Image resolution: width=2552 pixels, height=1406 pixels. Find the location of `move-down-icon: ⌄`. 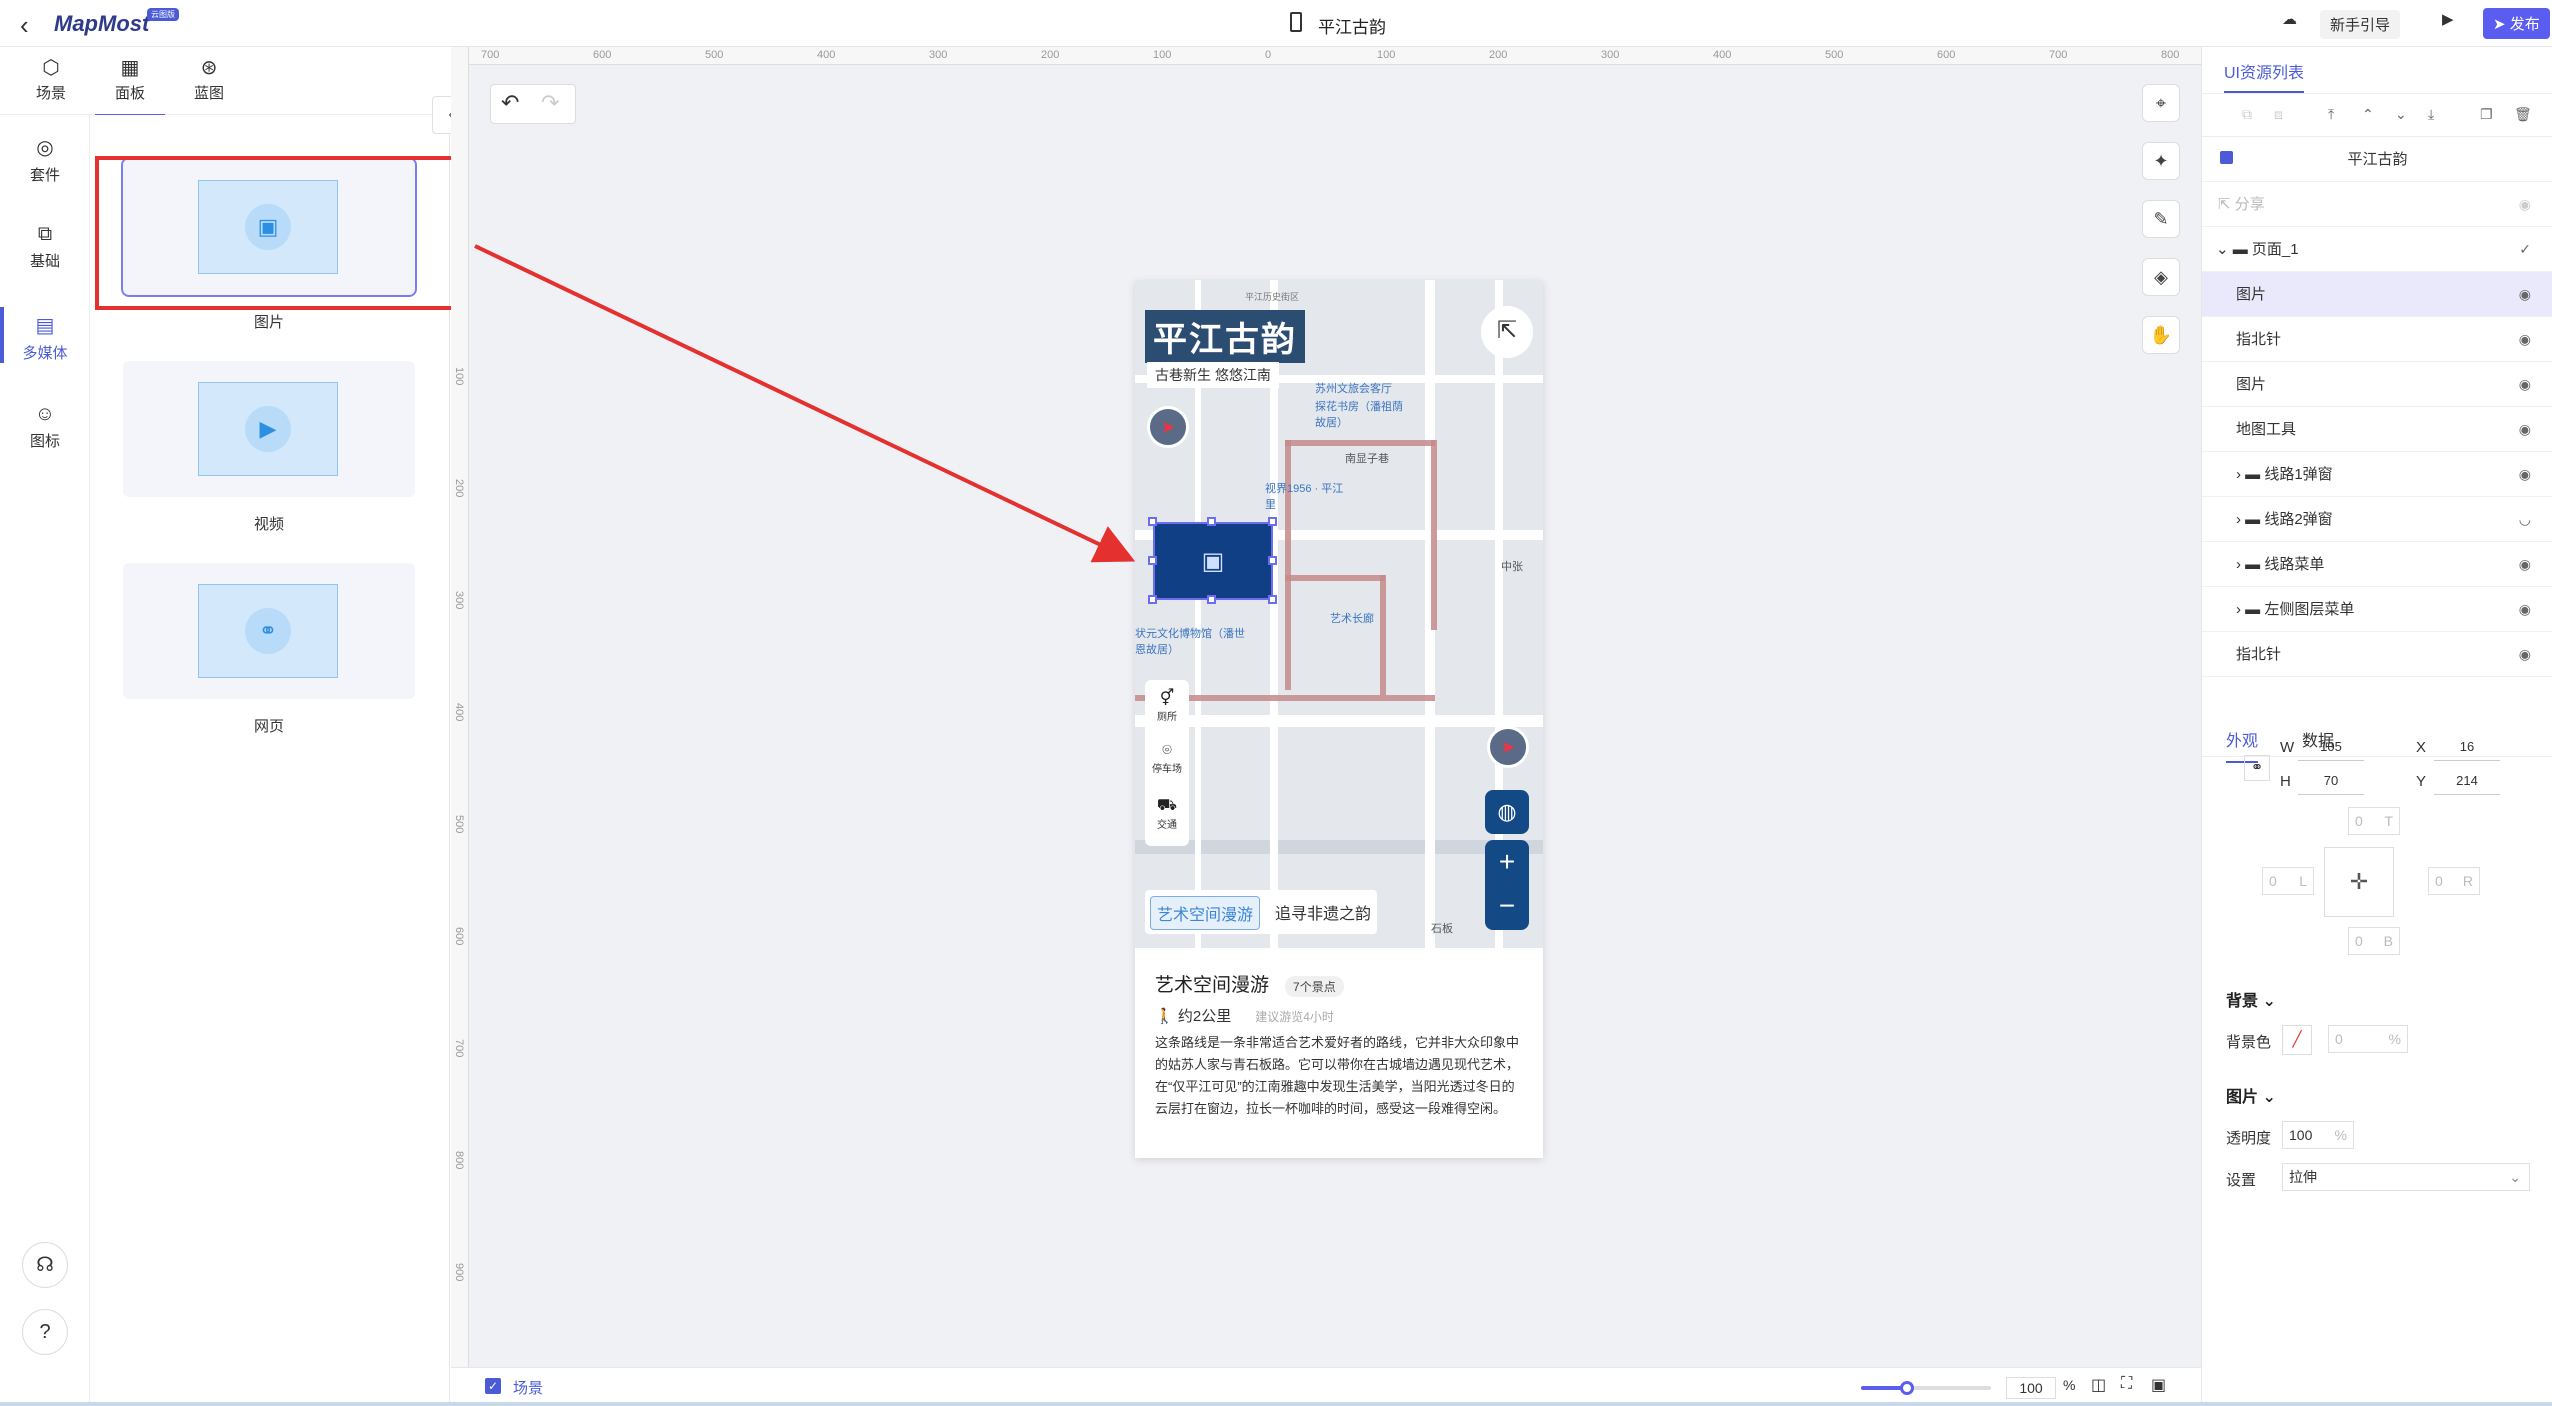

move-down-icon: ⌄ is located at coordinates (2401, 114).